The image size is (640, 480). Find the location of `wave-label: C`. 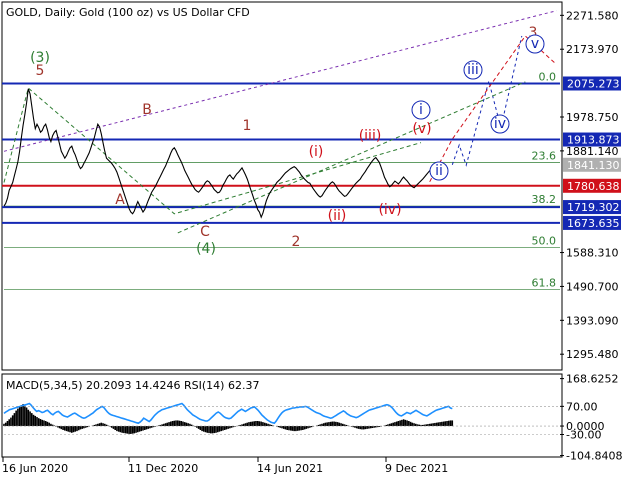

wave-label: C is located at coordinates (205, 232).